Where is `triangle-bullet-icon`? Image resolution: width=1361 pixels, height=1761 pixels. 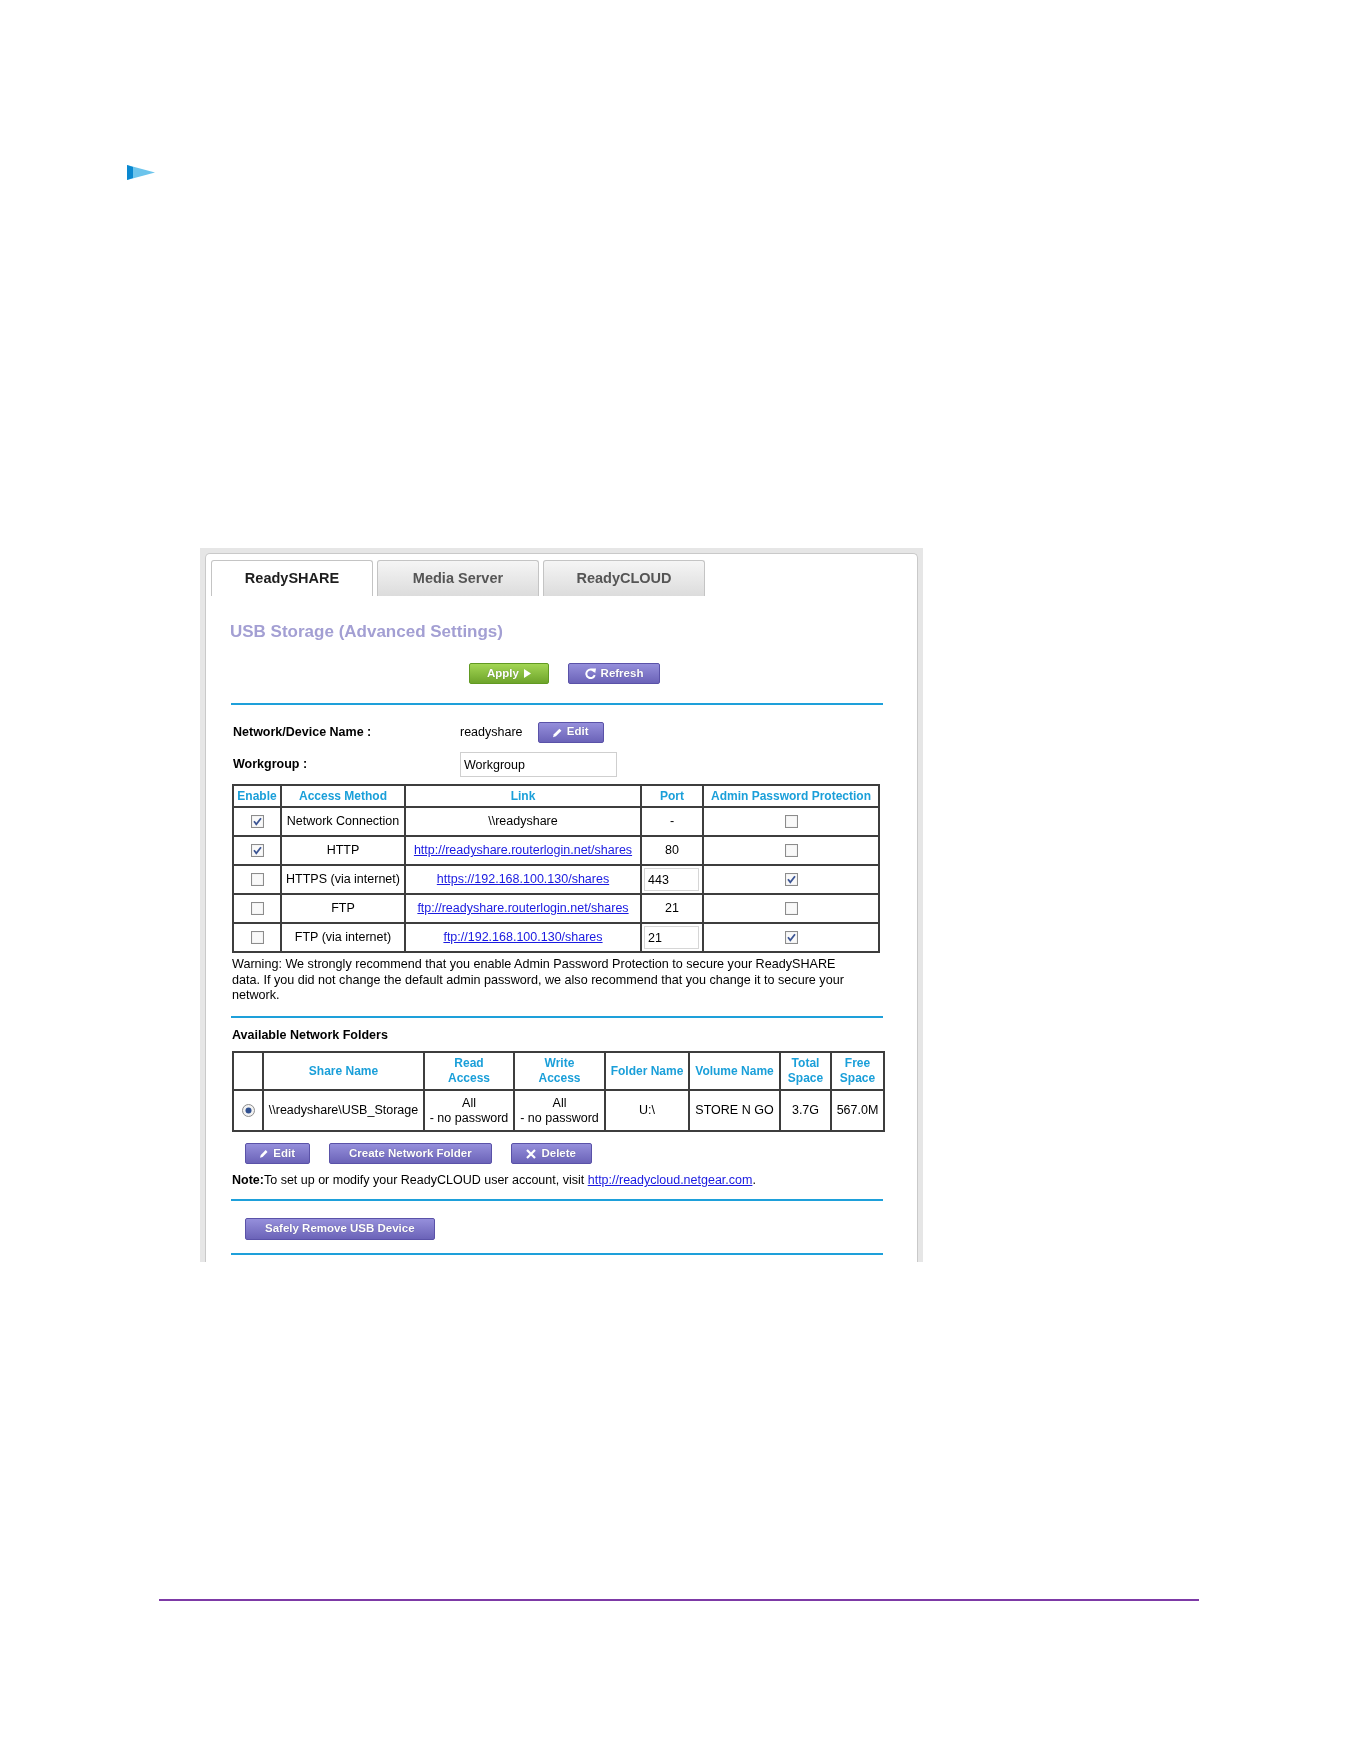
triangle-bullet-icon is located at coordinates (141, 172).